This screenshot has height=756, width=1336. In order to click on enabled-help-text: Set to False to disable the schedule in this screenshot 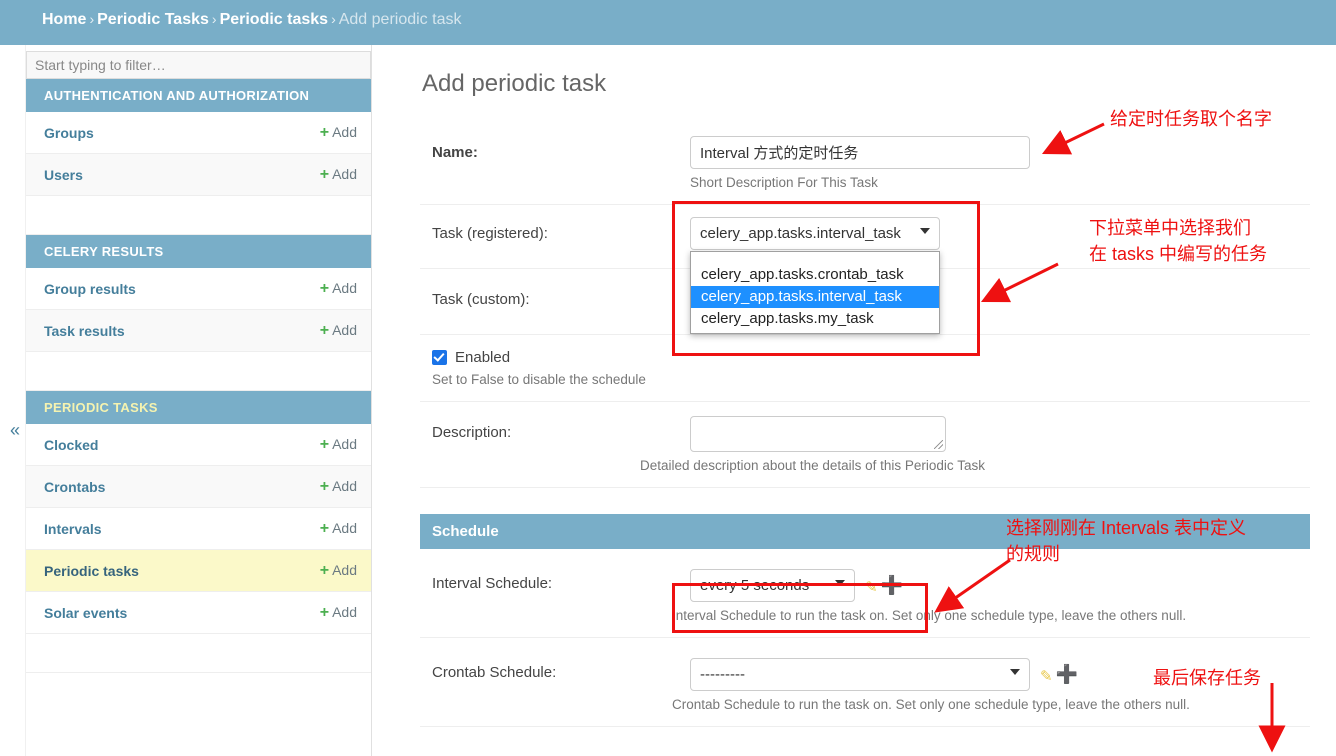, I will do `click(539, 379)`.